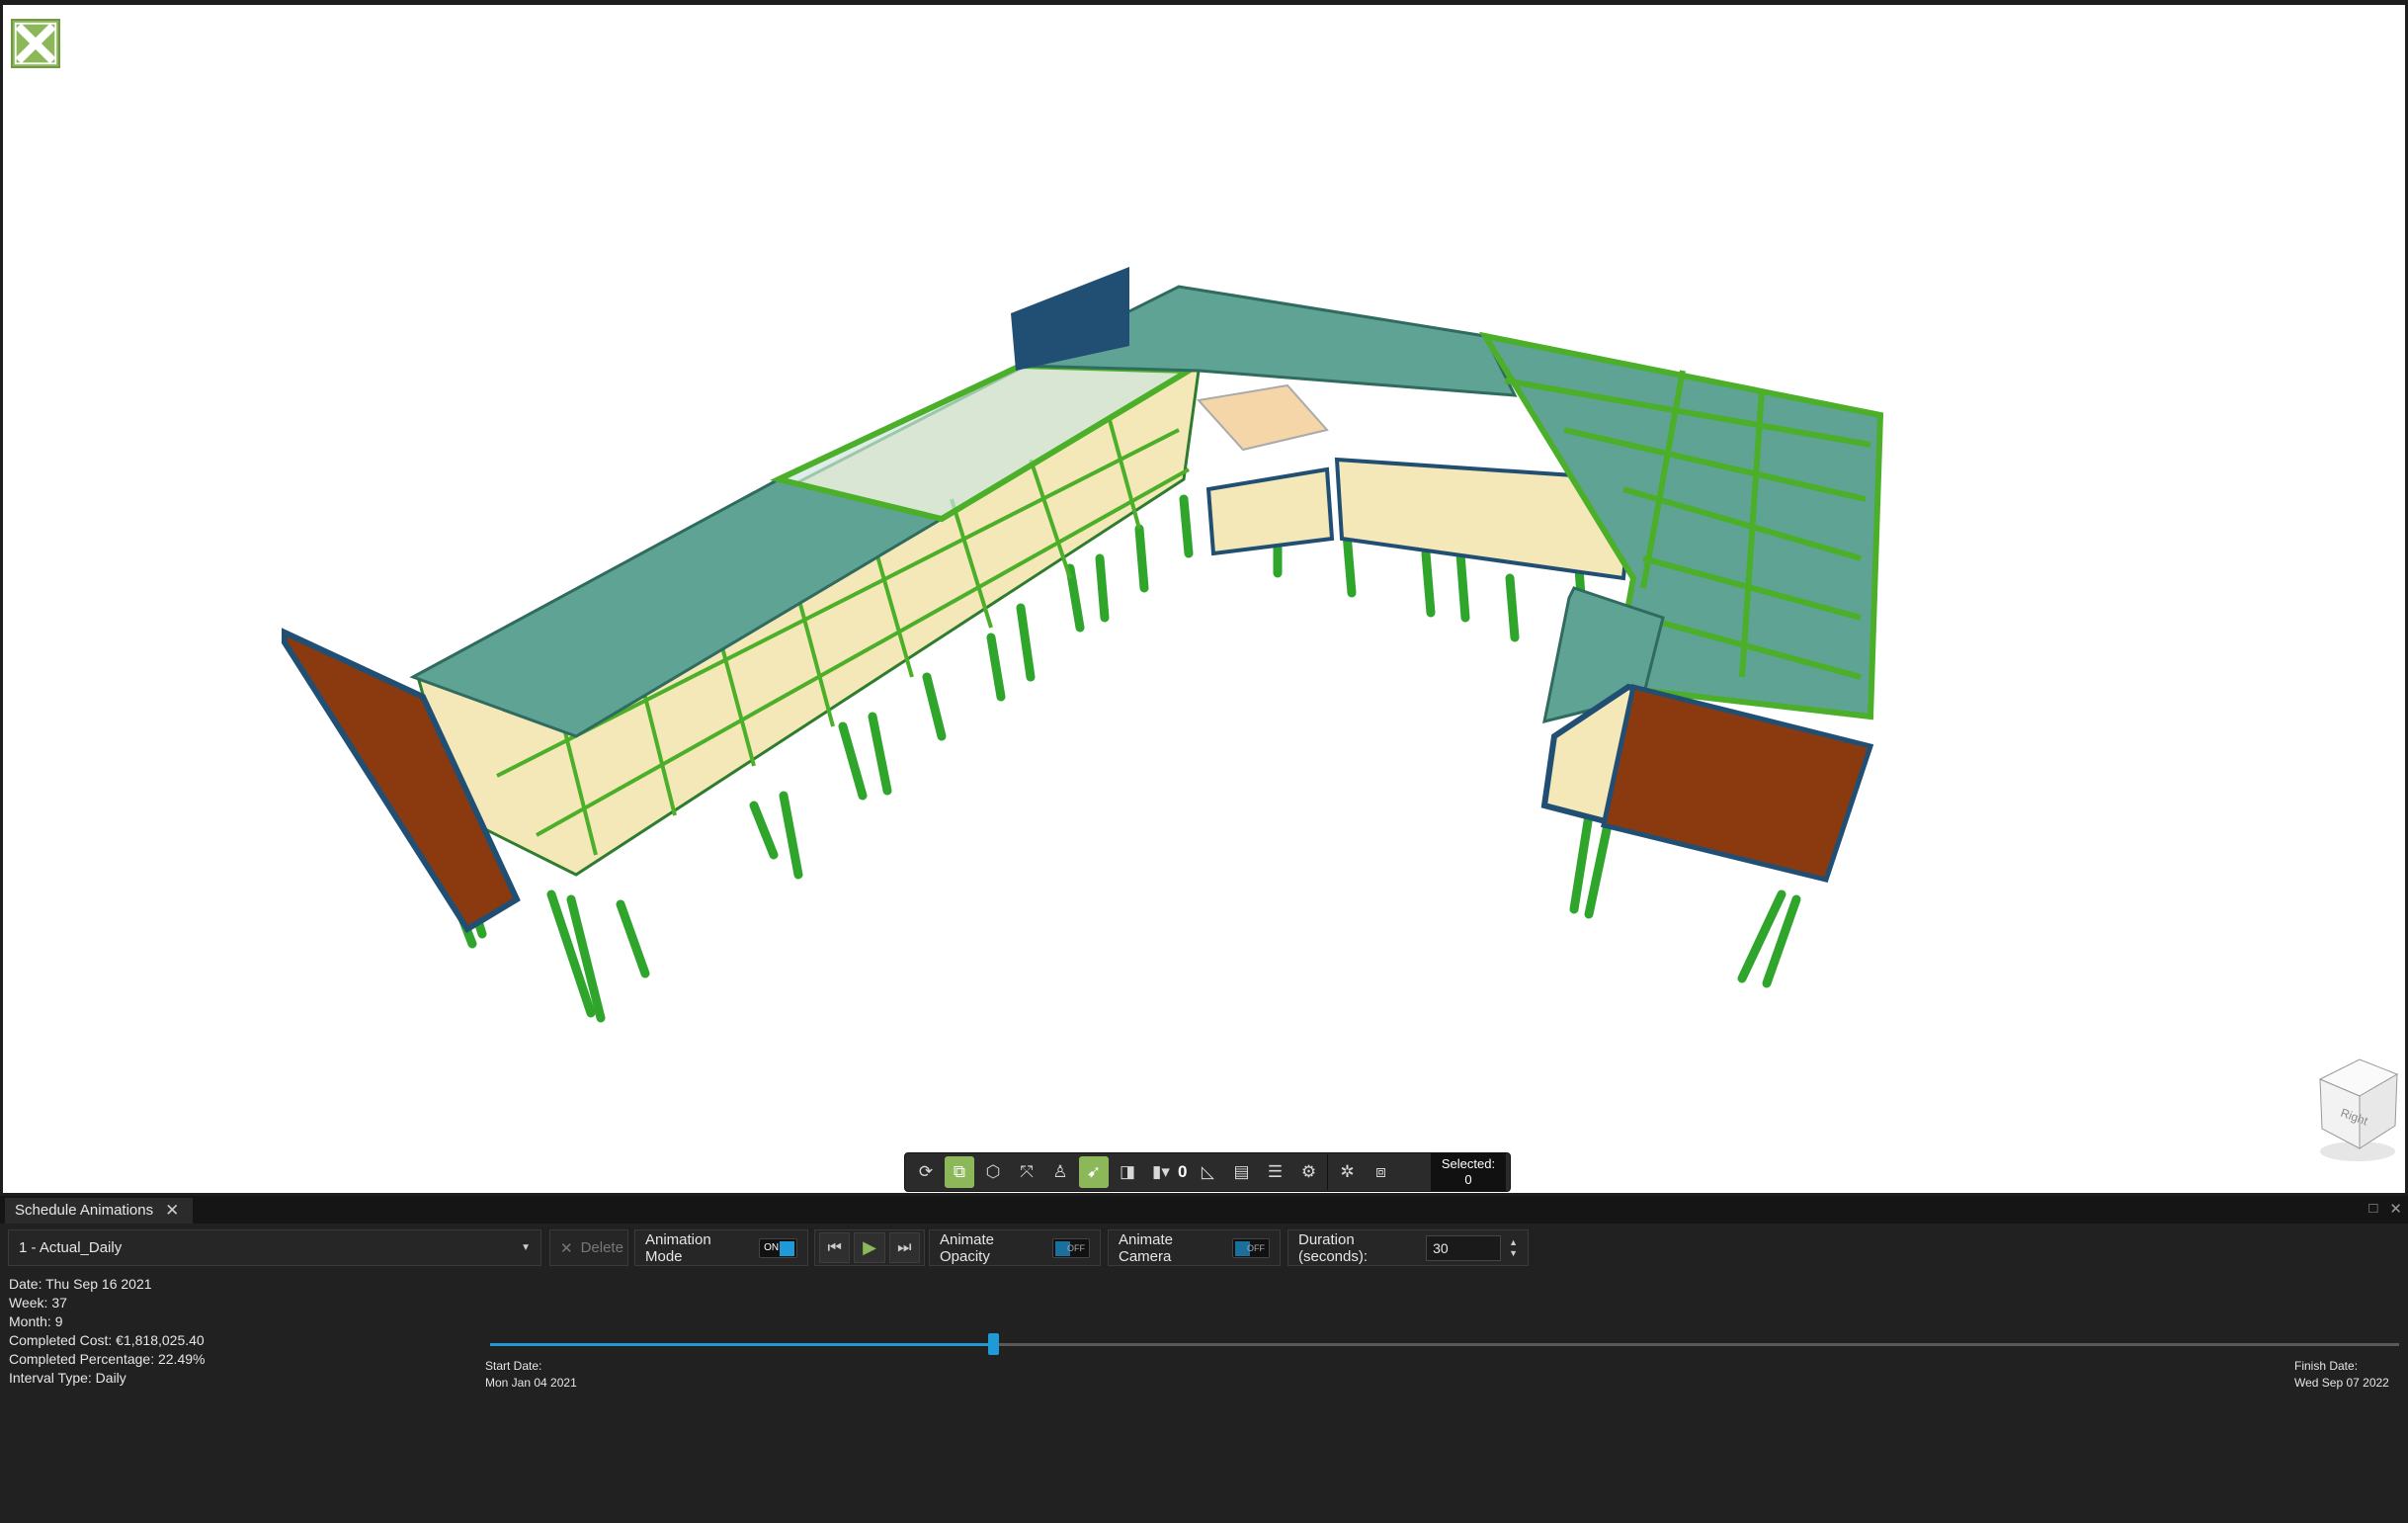  What do you see at coordinates (1183, 1171) in the screenshot?
I see `hidden-count: 0` at bounding box center [1183, 1171].